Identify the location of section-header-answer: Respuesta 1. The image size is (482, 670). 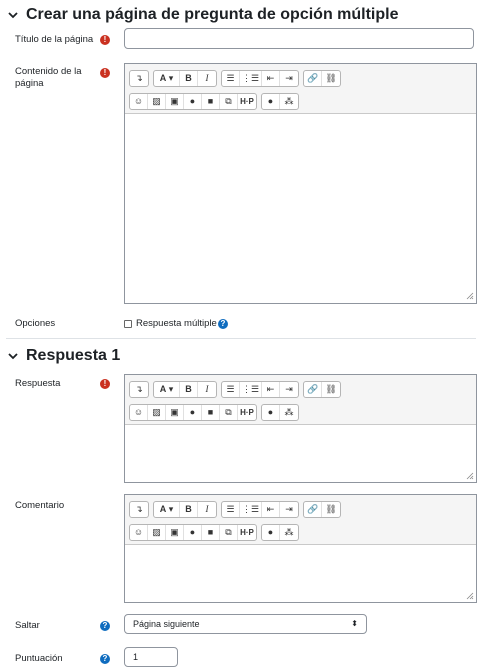
(63, 356).